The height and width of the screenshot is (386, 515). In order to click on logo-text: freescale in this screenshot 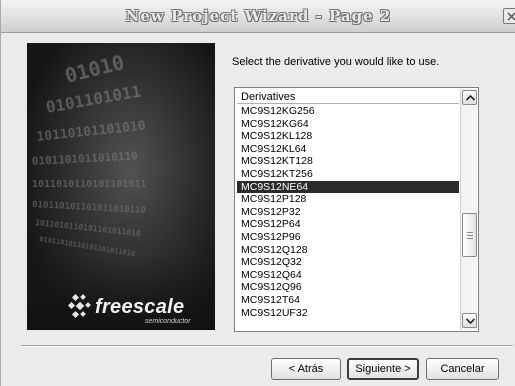, I will do `click(140, 307)`.